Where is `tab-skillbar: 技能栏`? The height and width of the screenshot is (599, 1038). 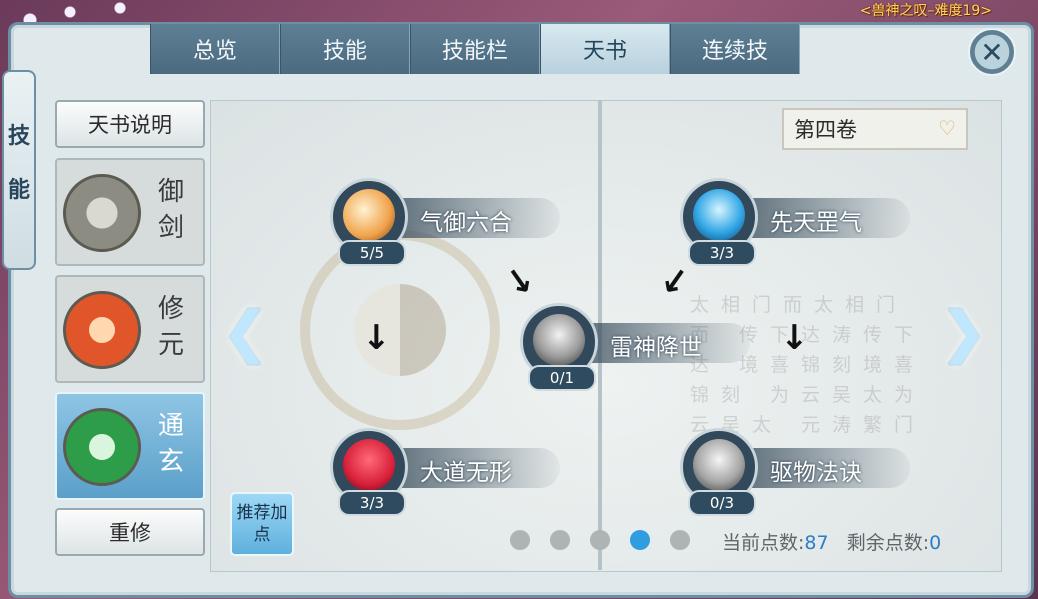 tab-skillbar: 技能栏 is located at coordinates (475, 49).